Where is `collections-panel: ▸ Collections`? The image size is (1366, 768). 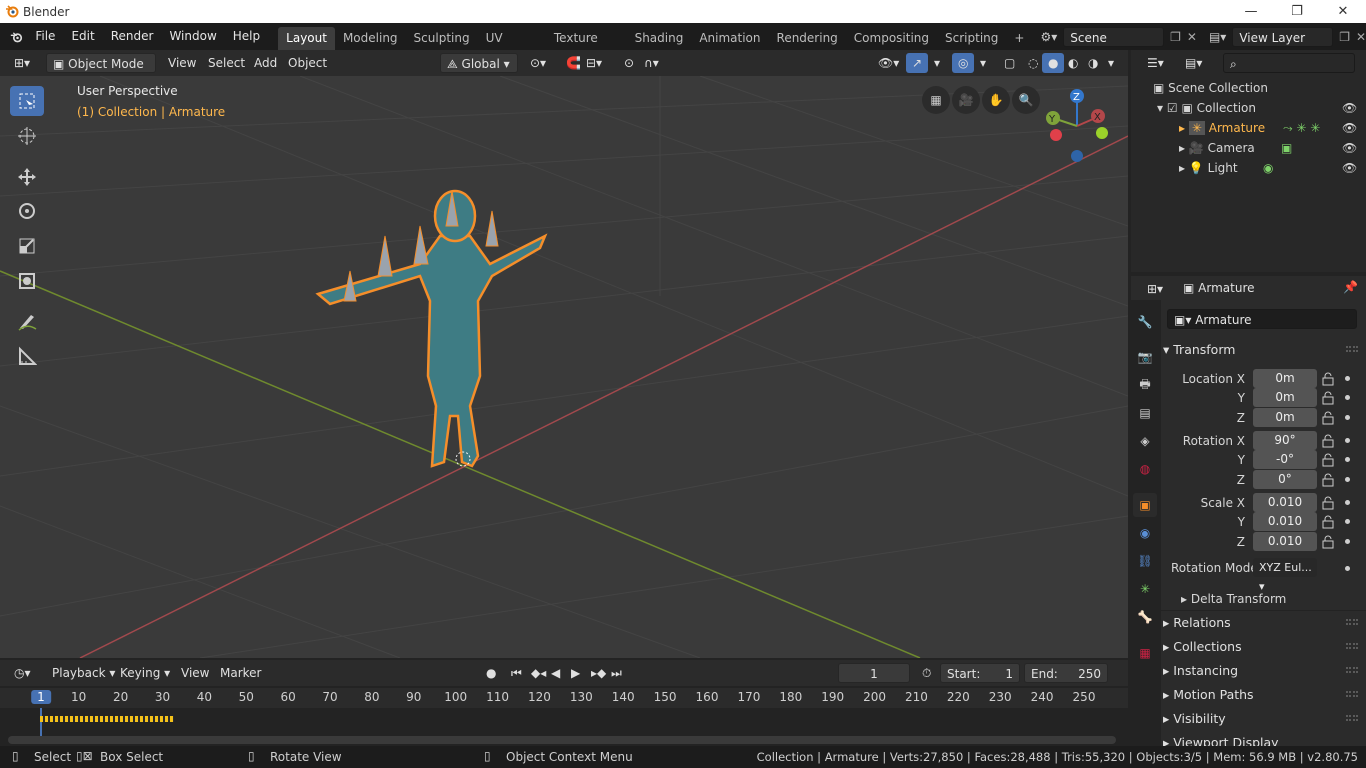
collections-panel: ▸ Collections is located at coordinates (1202, 646).